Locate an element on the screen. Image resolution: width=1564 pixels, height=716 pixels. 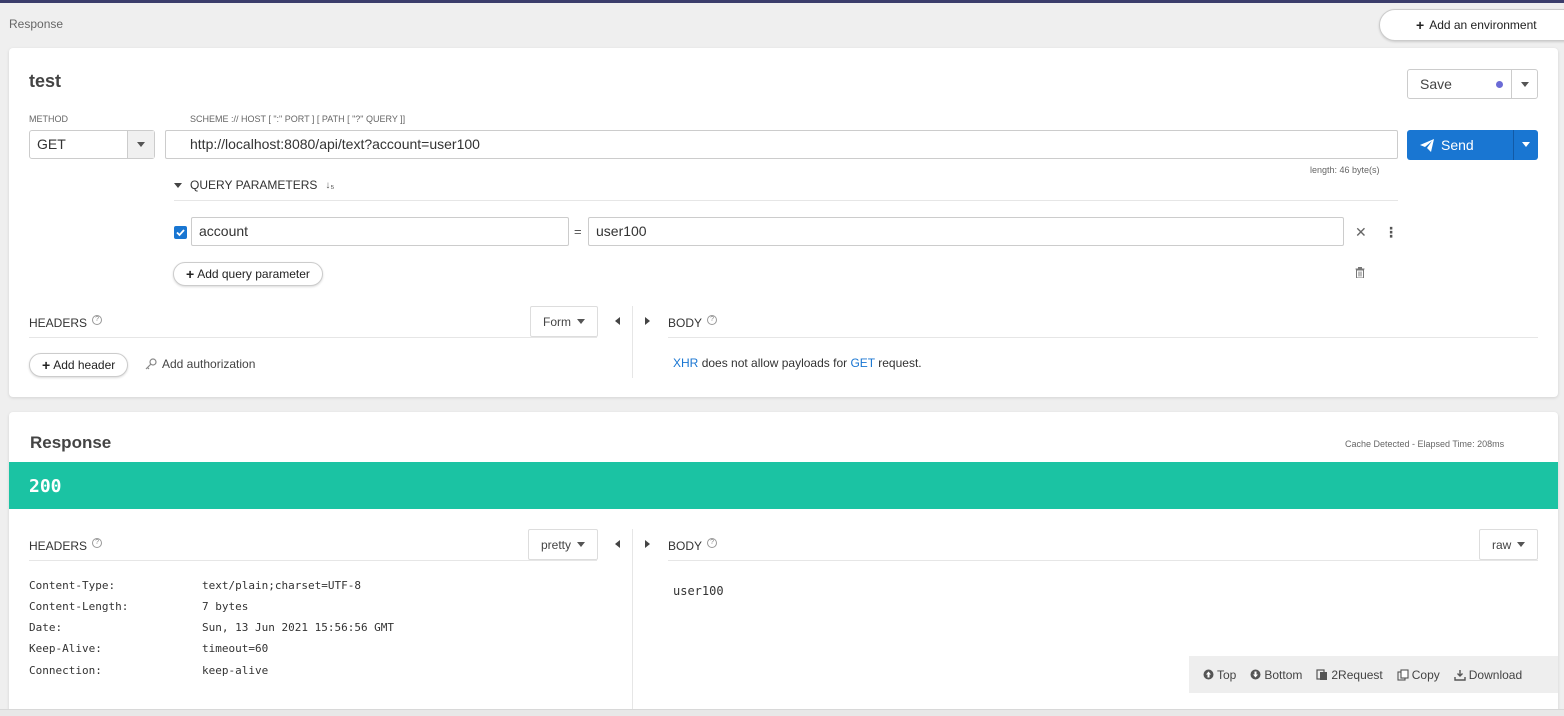
note-end: request. is located at coordinates (900, 363).